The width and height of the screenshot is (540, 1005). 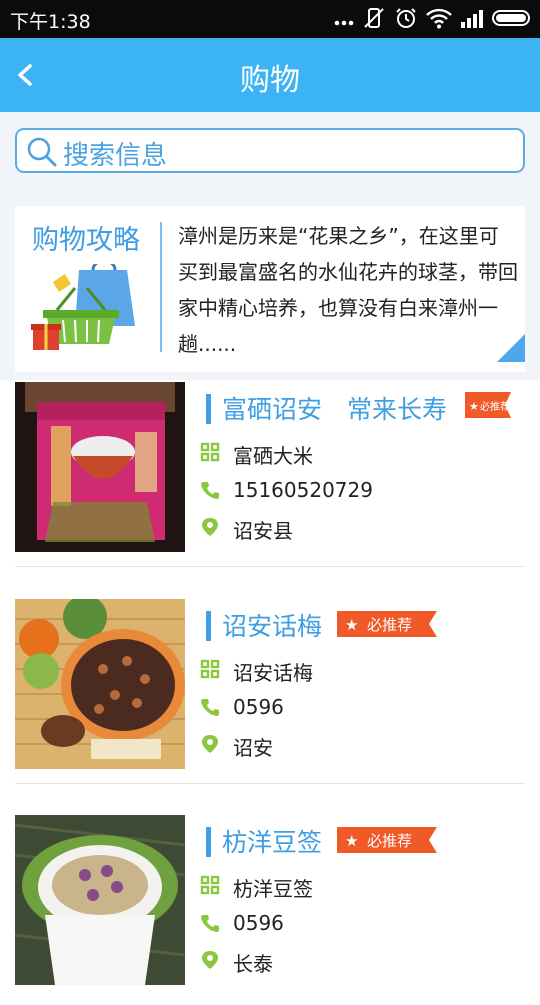 I want to click on more-dots-icon, so click(x=344, y=23).